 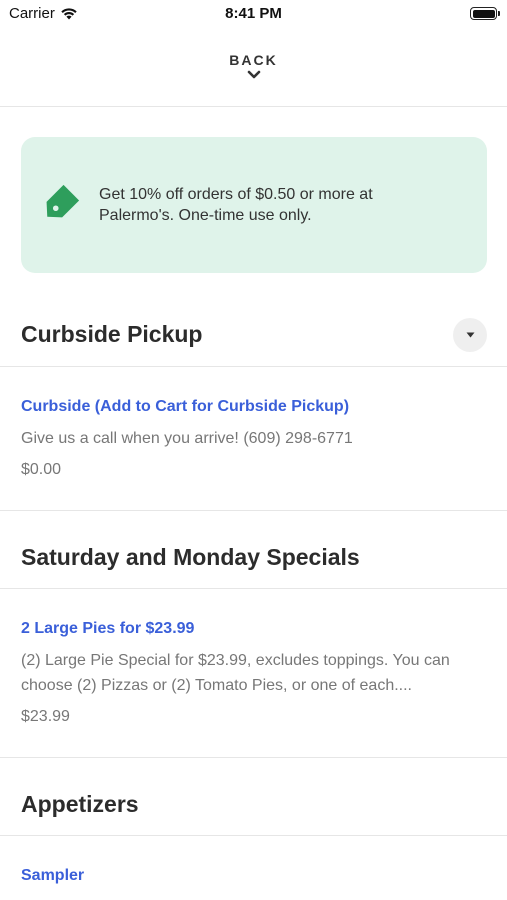 I want to click on caret-down-icon, so click(x=470, y=335).